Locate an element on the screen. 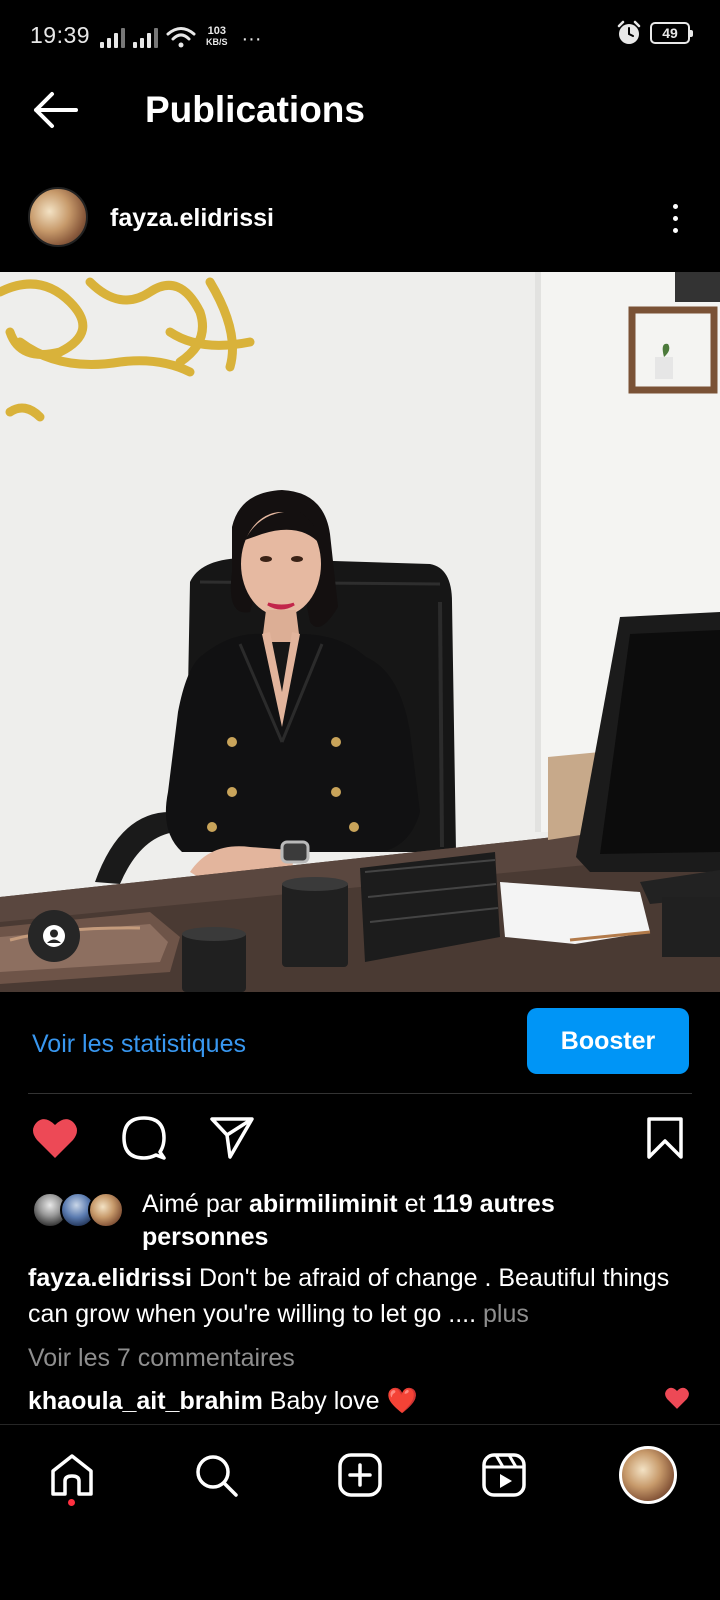  vertical-dots-icon is located at coordinates (675, 206).